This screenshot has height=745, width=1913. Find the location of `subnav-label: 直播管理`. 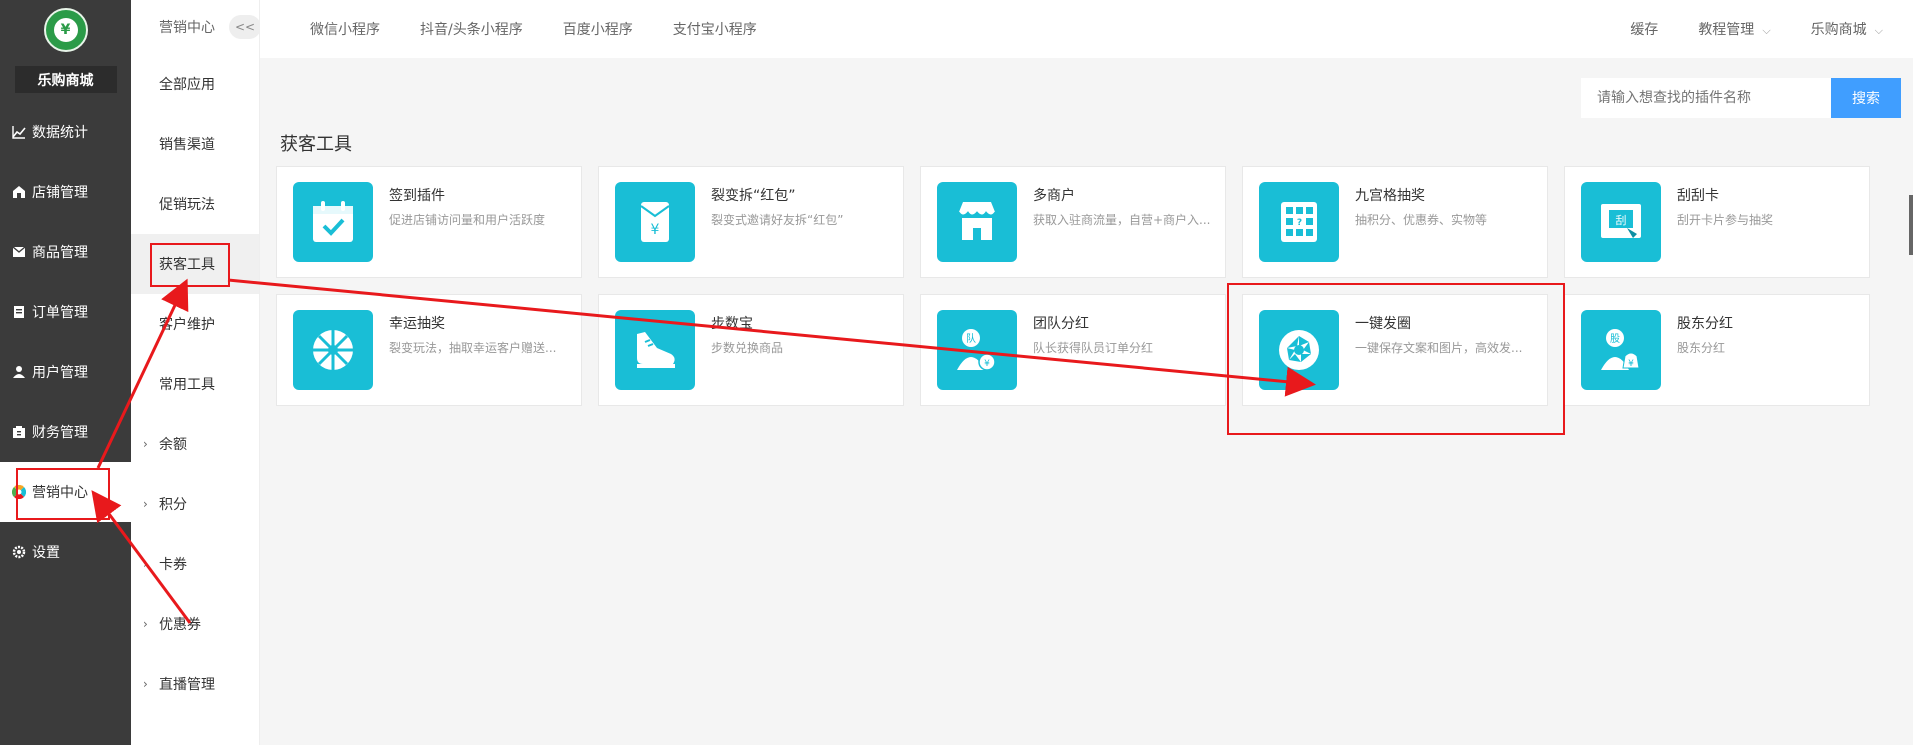

subnav-label: 直播管理 is located at coordinates (187, 685).